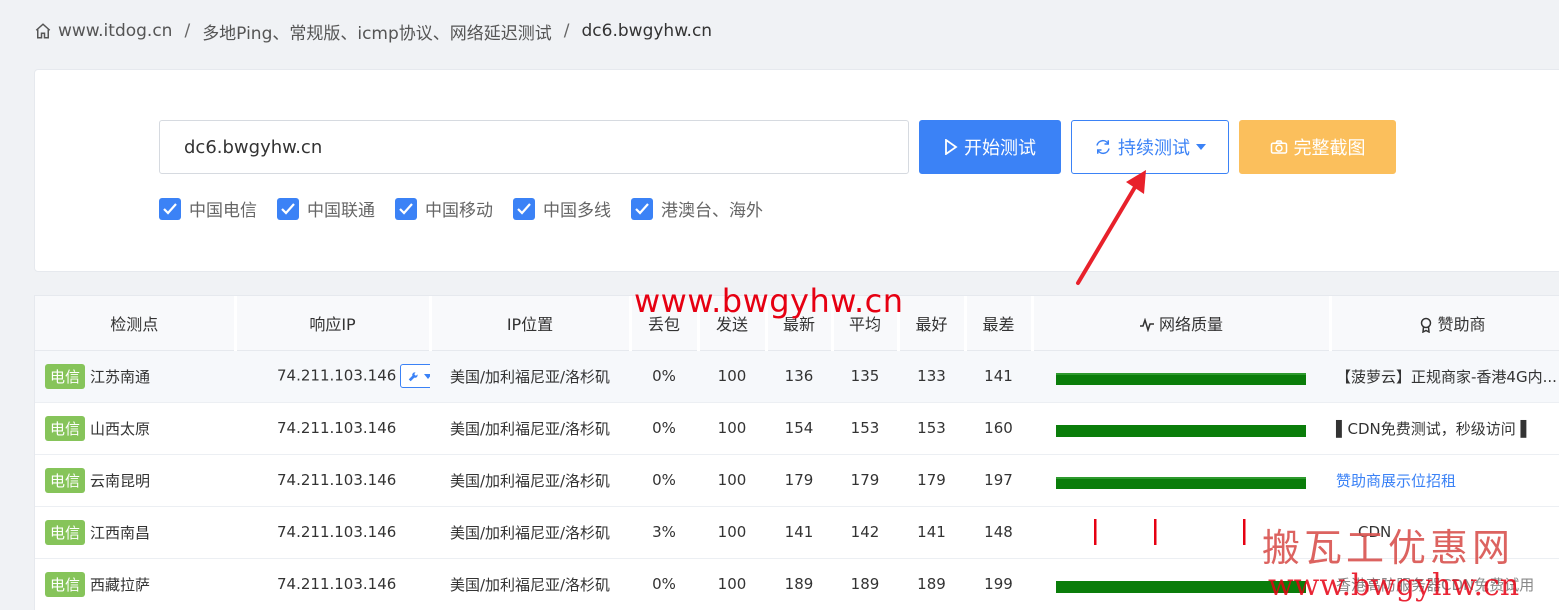 Image resolution: width=1559 pixels, height=610 pixels. Describe the element at coordinates (931, 532) in the screenshot. I see `best-cell: 141` at that location.